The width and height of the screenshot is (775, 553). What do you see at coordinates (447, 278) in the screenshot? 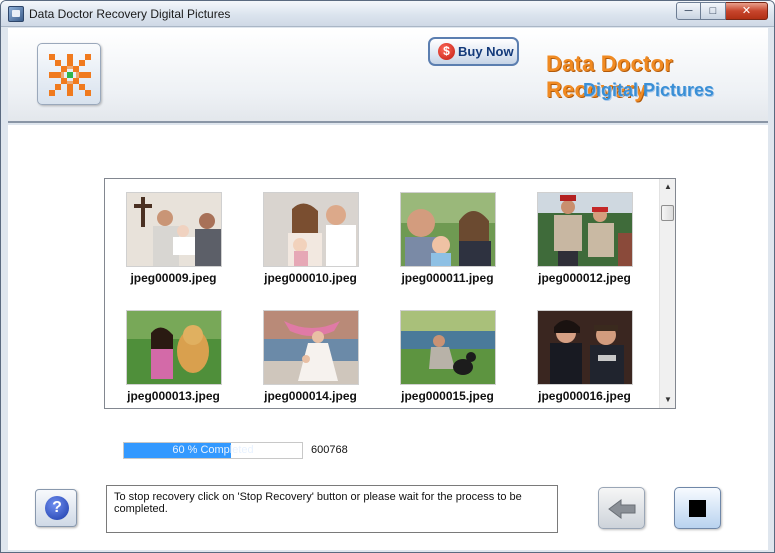
I see `thumbnail-filename: jpeg000011.jpeg` at bounding box center [447, 278].